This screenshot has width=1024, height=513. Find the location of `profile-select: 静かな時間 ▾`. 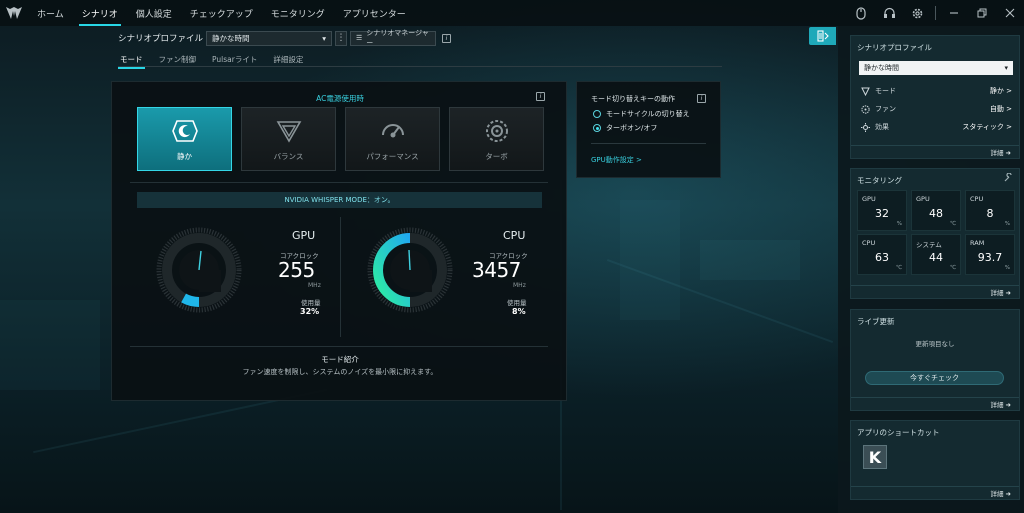

profile-select: 静かな時間 ▾ is located at coordinates (269, 38).